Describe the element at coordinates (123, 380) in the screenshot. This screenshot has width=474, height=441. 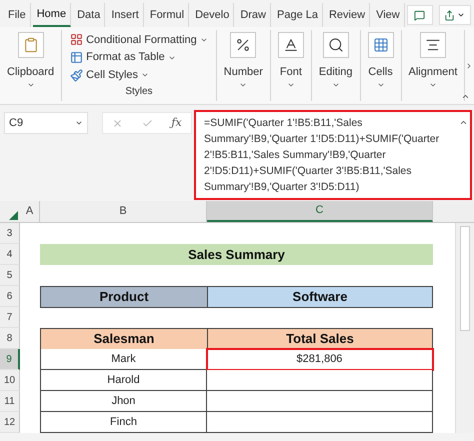
I see `table-cell: Harold` at that location.